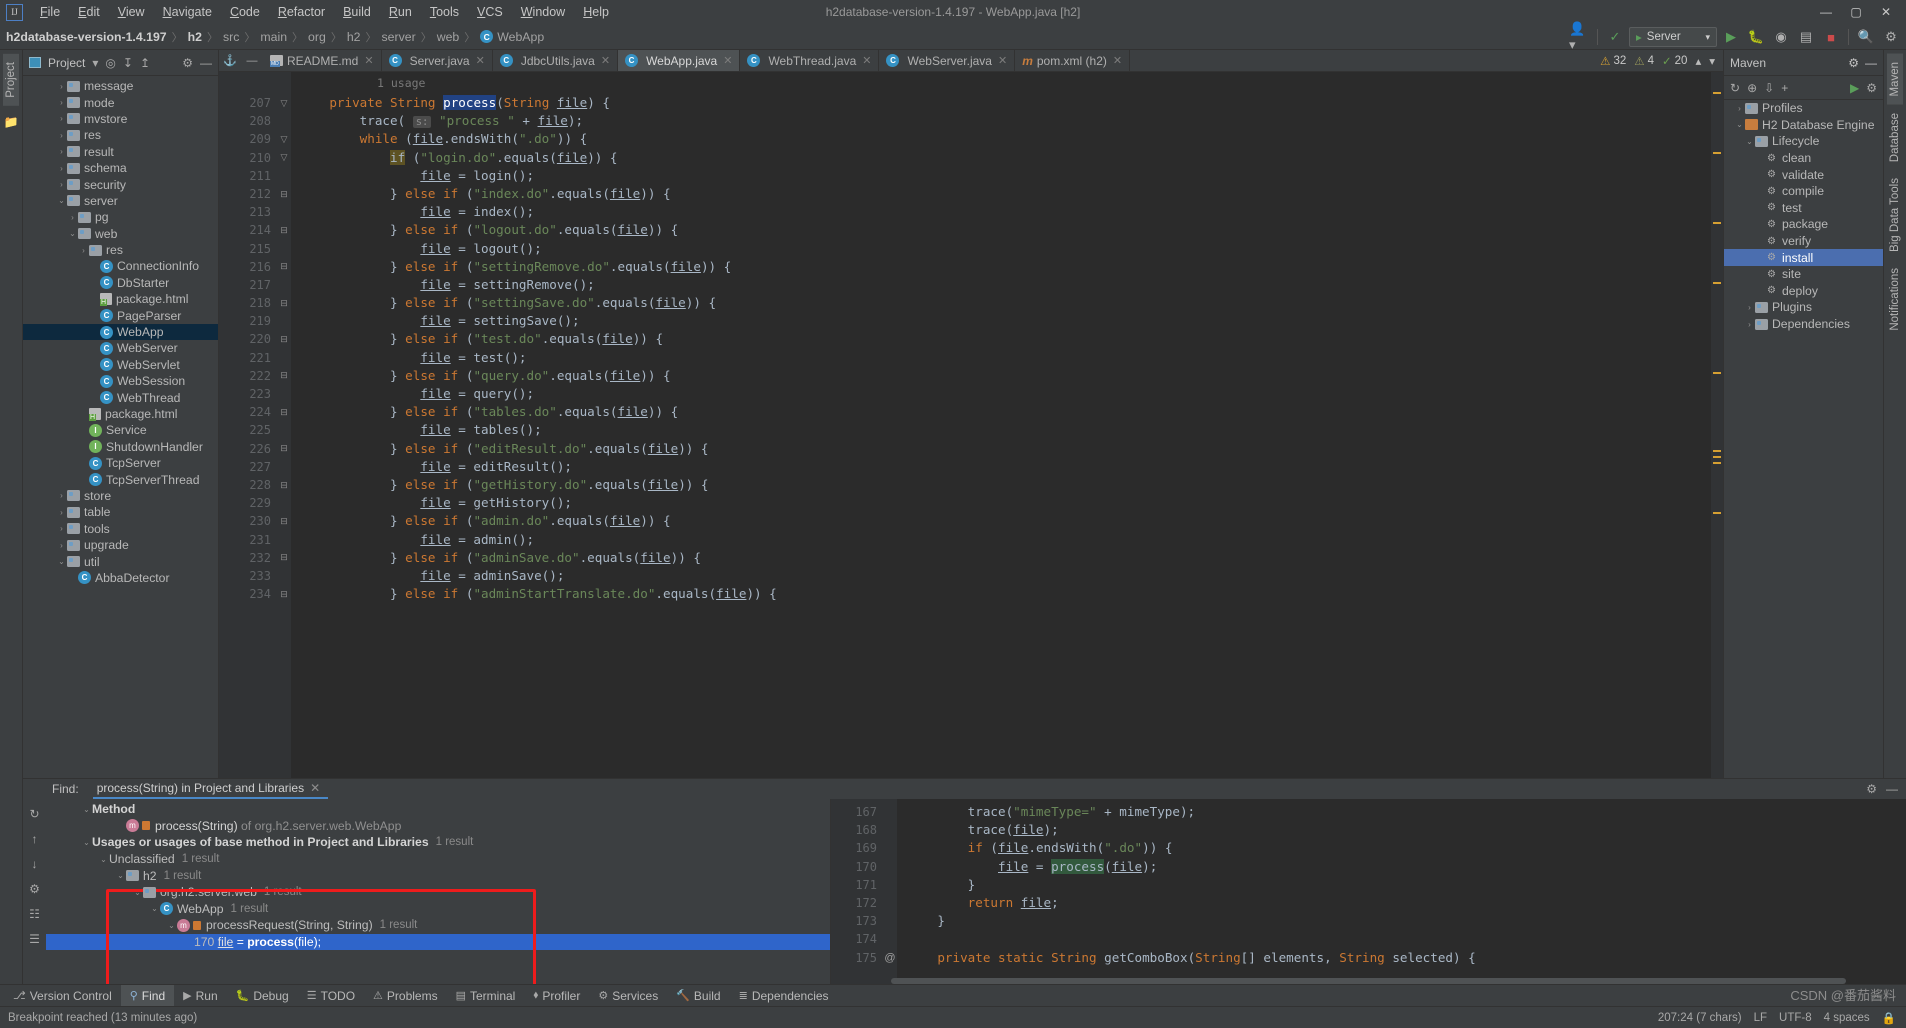  Describe the element at coordinates (698, 996) in the screenshot. I see `tool-window-build: 🔨 Build` at that location.